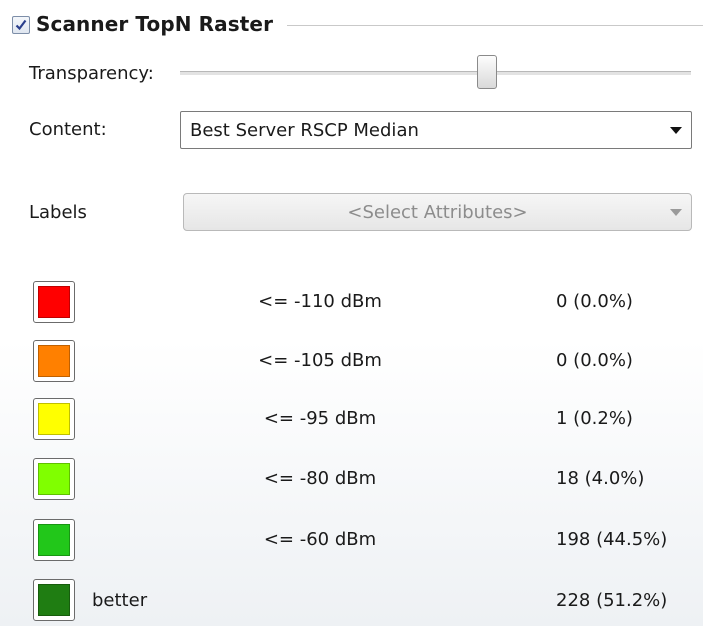 Image resolution: width=703 pixels, height=626 pixels. I want to click on scanner-topn-raster-checkbox, so click(21, 25).